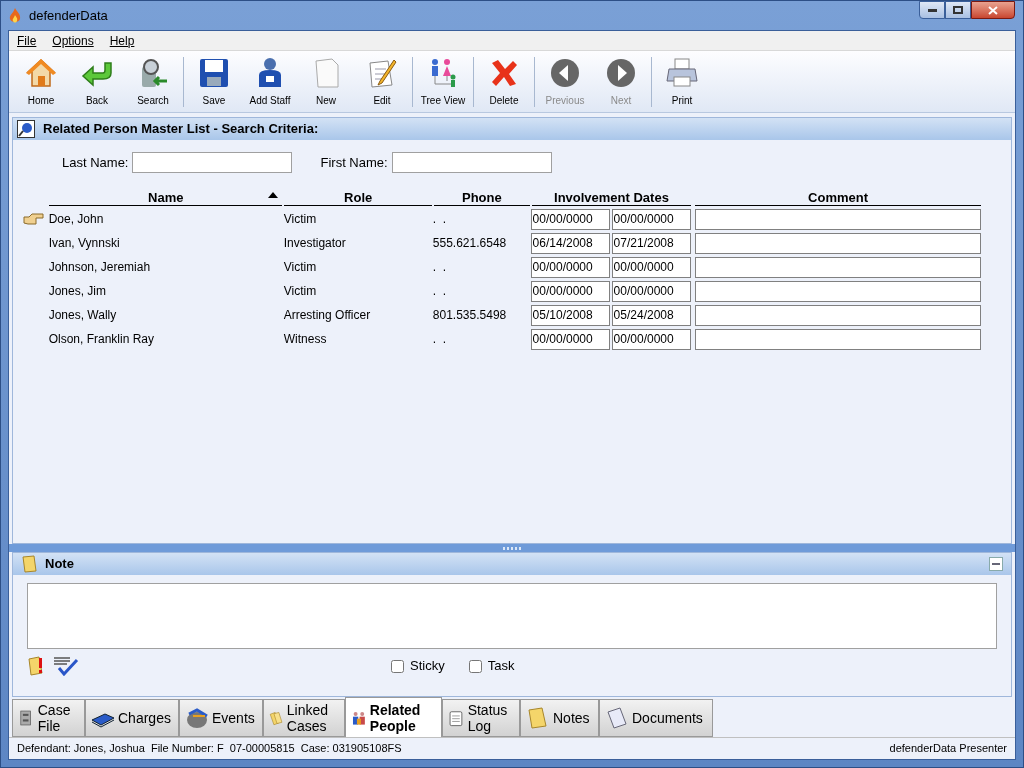 The height and width of the screenshot is (768, 1024). What do you see at coordinates (512, 548) in the screenshot?
I see `grip-icon` at bounding box center [512, 548].